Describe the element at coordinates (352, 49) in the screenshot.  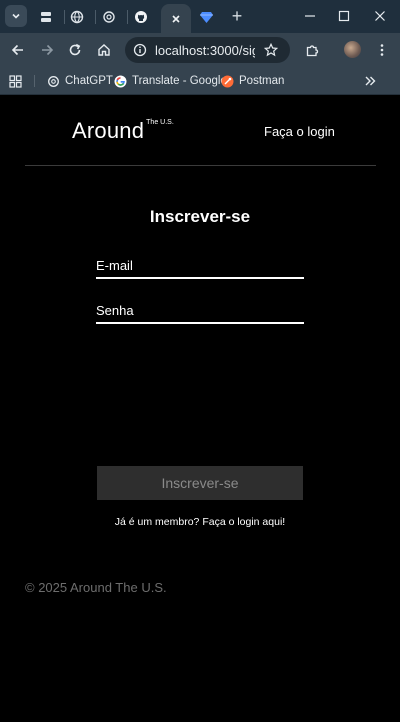
I see `profile-avatar` at that location.